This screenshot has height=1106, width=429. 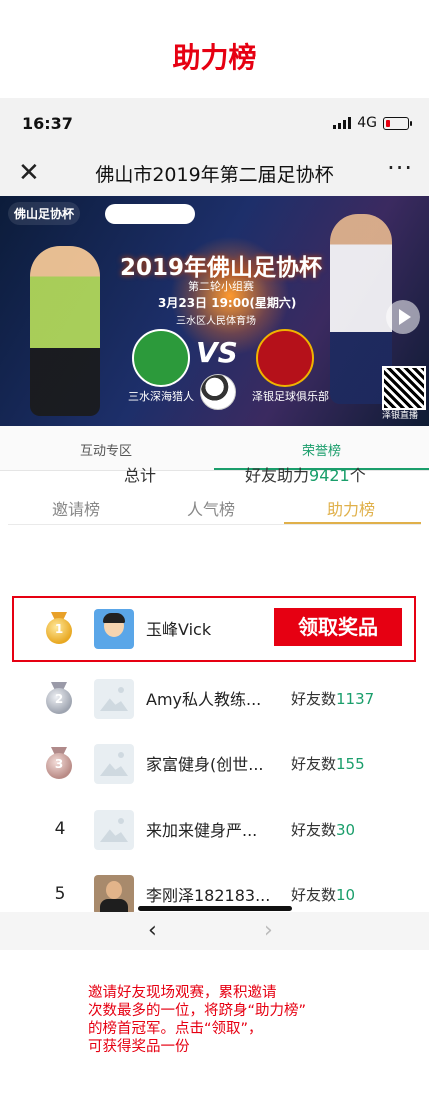 I want to click on home-indicator, so click(x=215, y=908).